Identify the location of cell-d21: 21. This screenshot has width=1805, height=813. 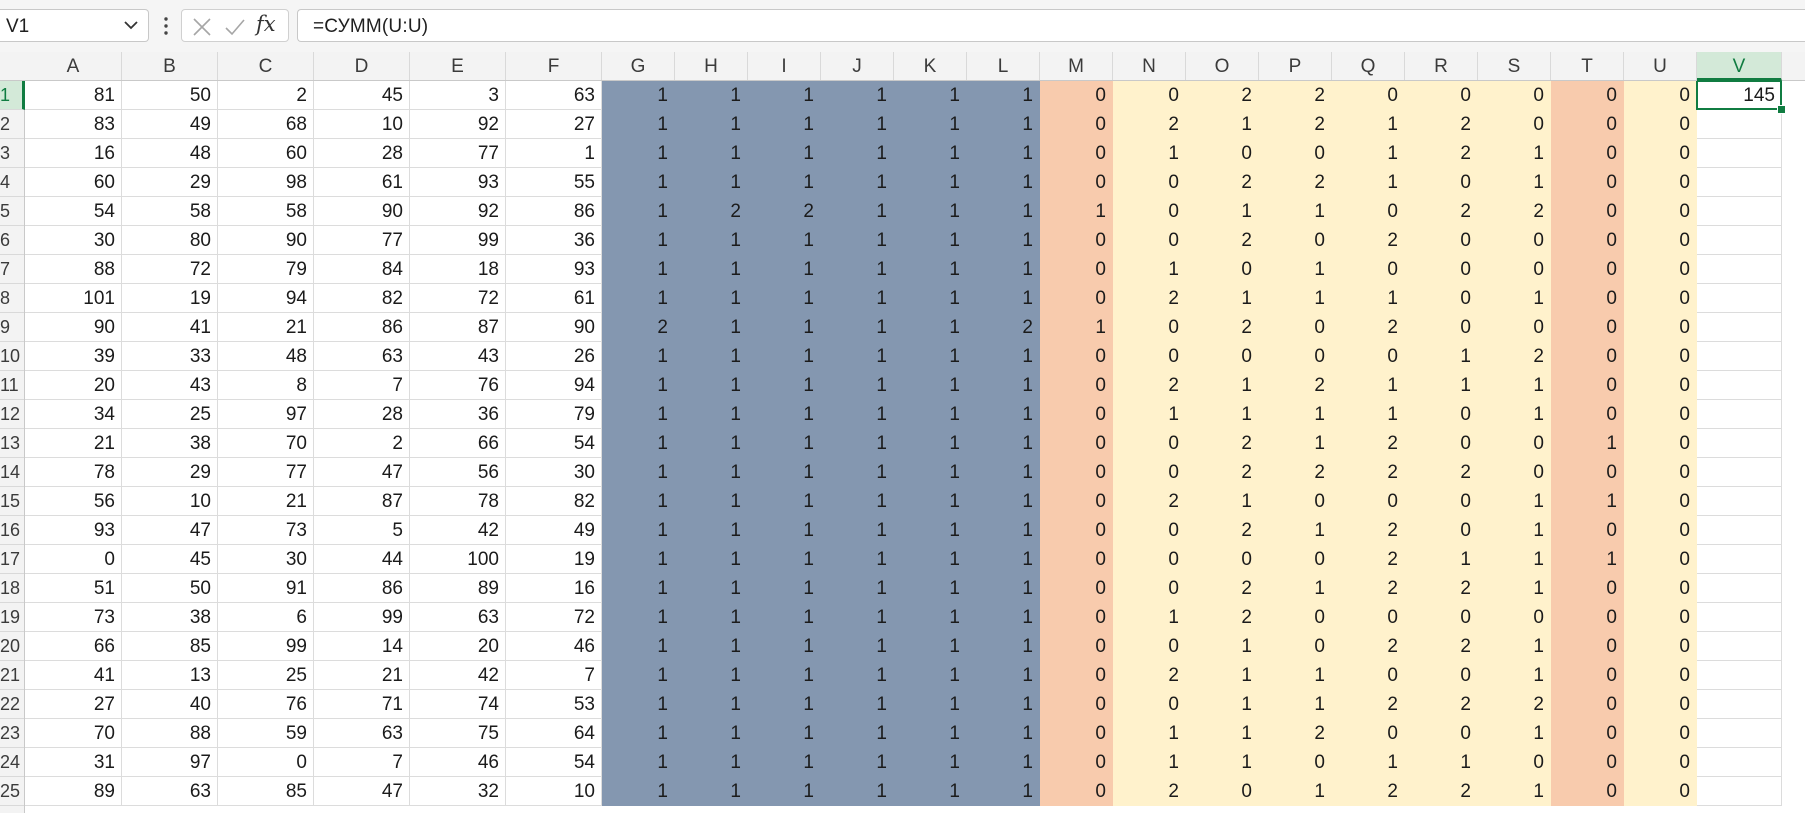
(362, 675).